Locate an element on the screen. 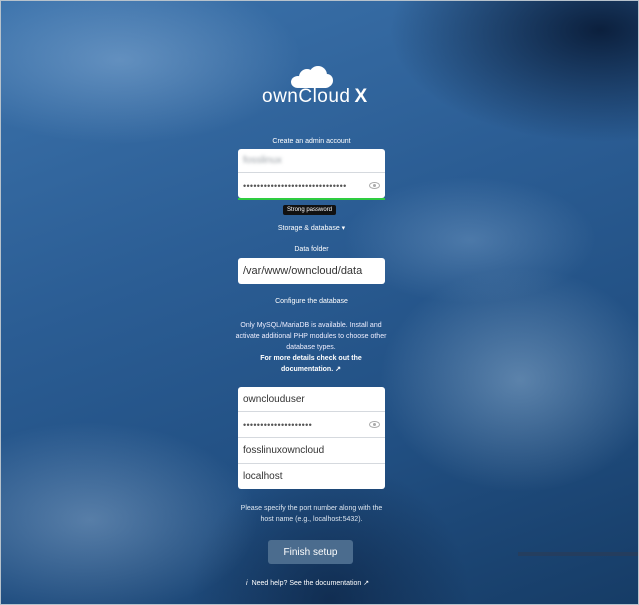 This screenshot has height=605, width=639. corner-bar is located at coordinates (578, 554).